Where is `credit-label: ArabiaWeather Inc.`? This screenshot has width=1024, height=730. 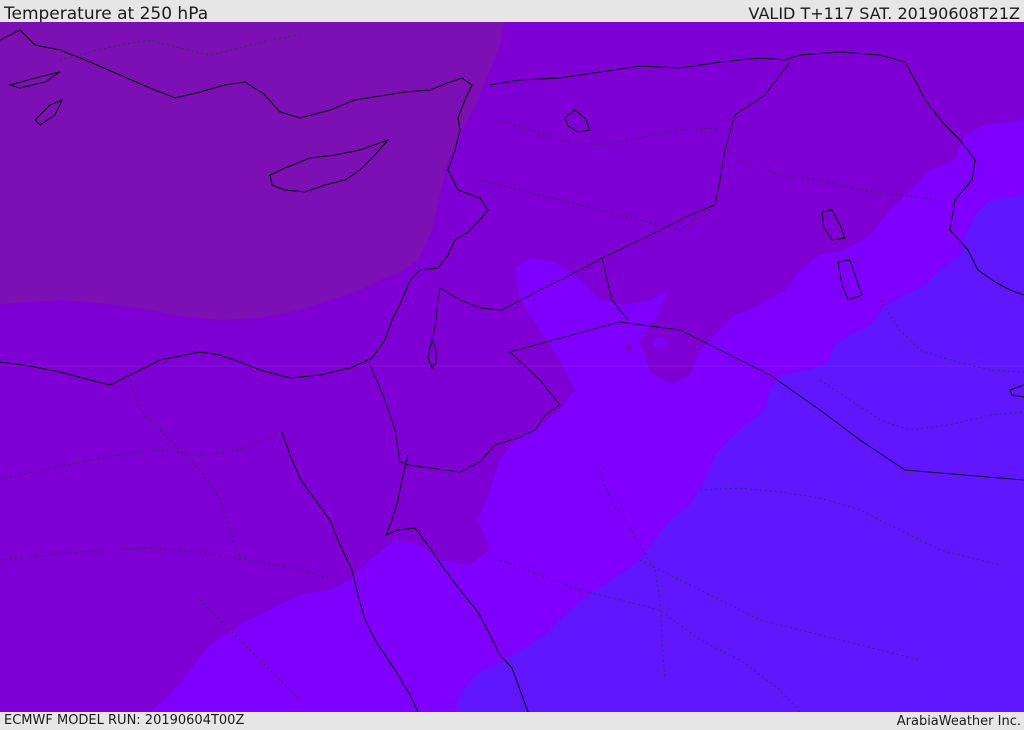 credit-label: ArabiaWeather Inc. is located at coordinates (958, 721).